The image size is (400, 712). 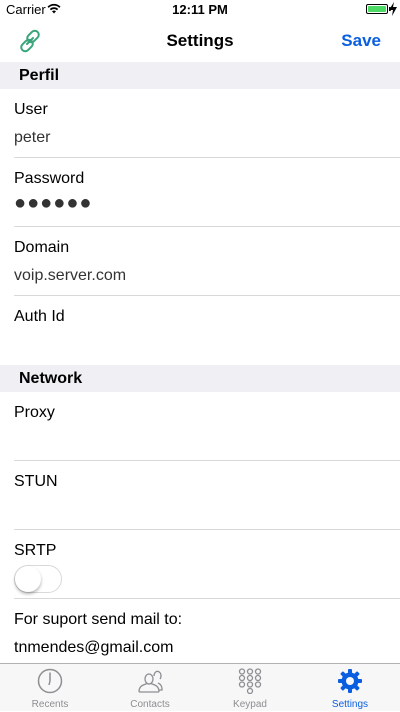 What do you see at coordinates (36, 481) in the screenshot?
I see `stun-label: STUN` at bounding box center [36, 481].